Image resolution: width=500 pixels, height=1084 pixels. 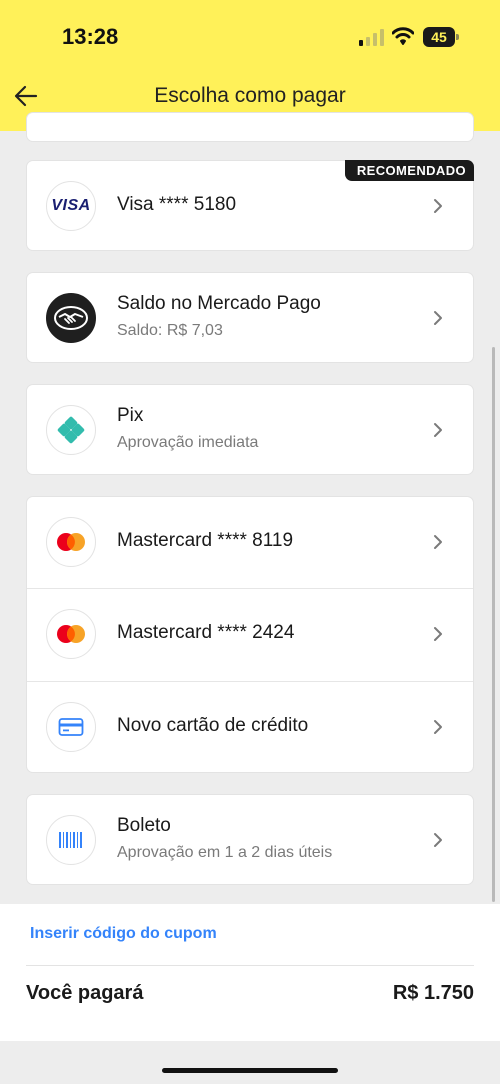 I want to click on divider, so click(x=250, y=965).